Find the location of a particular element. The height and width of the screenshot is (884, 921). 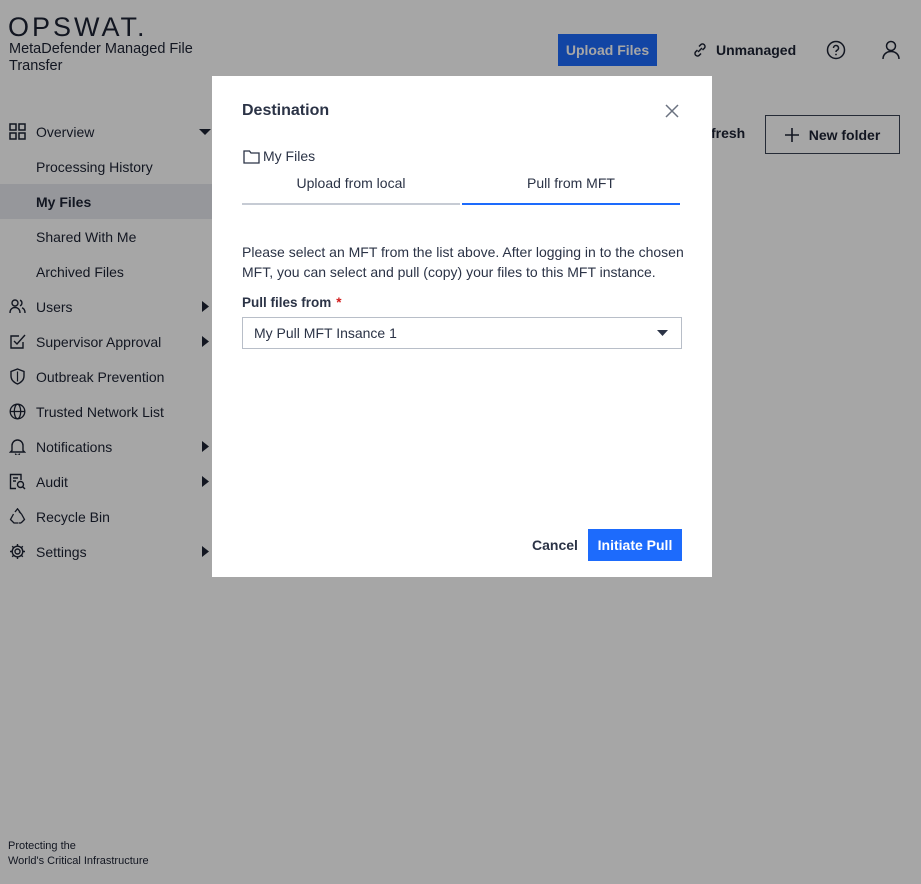

tab-upload-from-local: Upload from local is located at coordinates (351, 189).